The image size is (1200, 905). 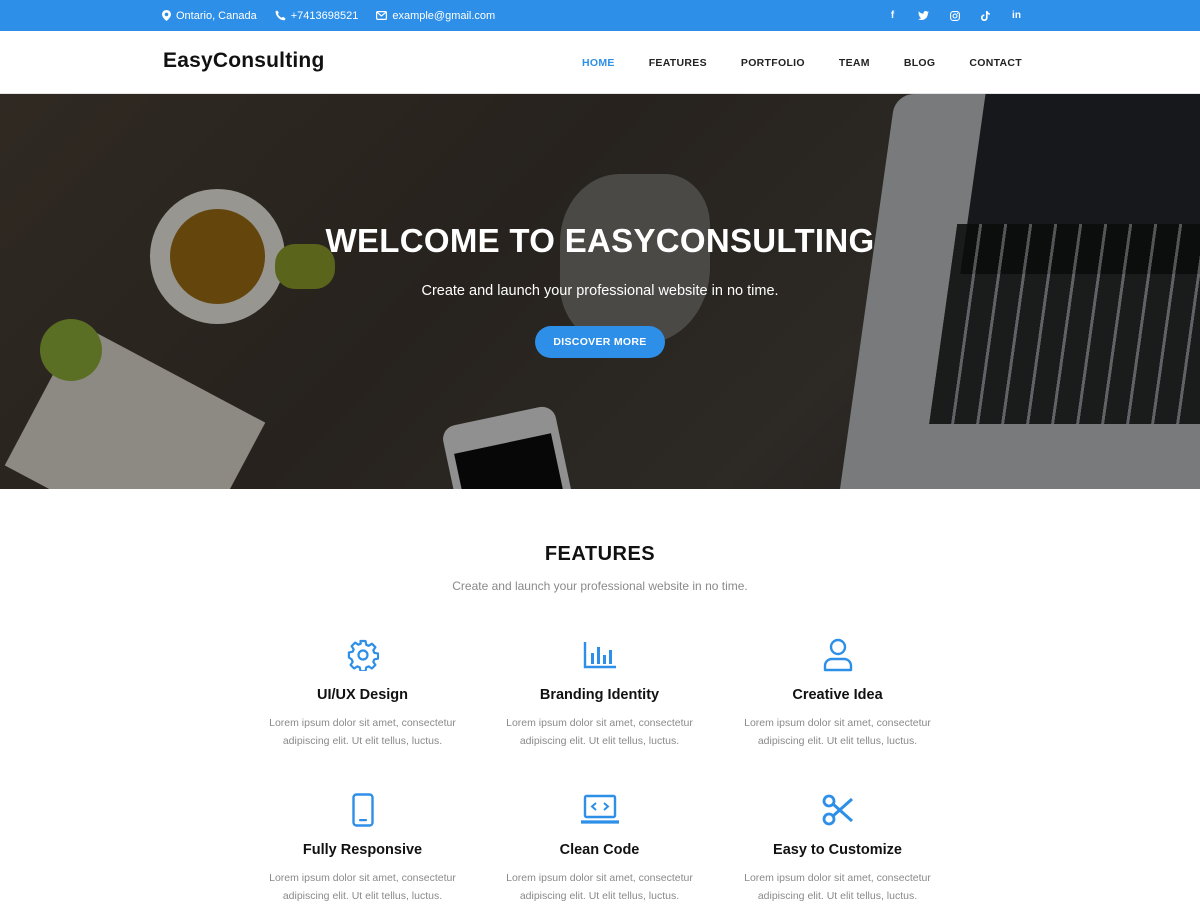 What do you see at coordinates (920, 63) in the screenshot?
I see `nav-blog: BLOG` at bounding box center [920, 63].